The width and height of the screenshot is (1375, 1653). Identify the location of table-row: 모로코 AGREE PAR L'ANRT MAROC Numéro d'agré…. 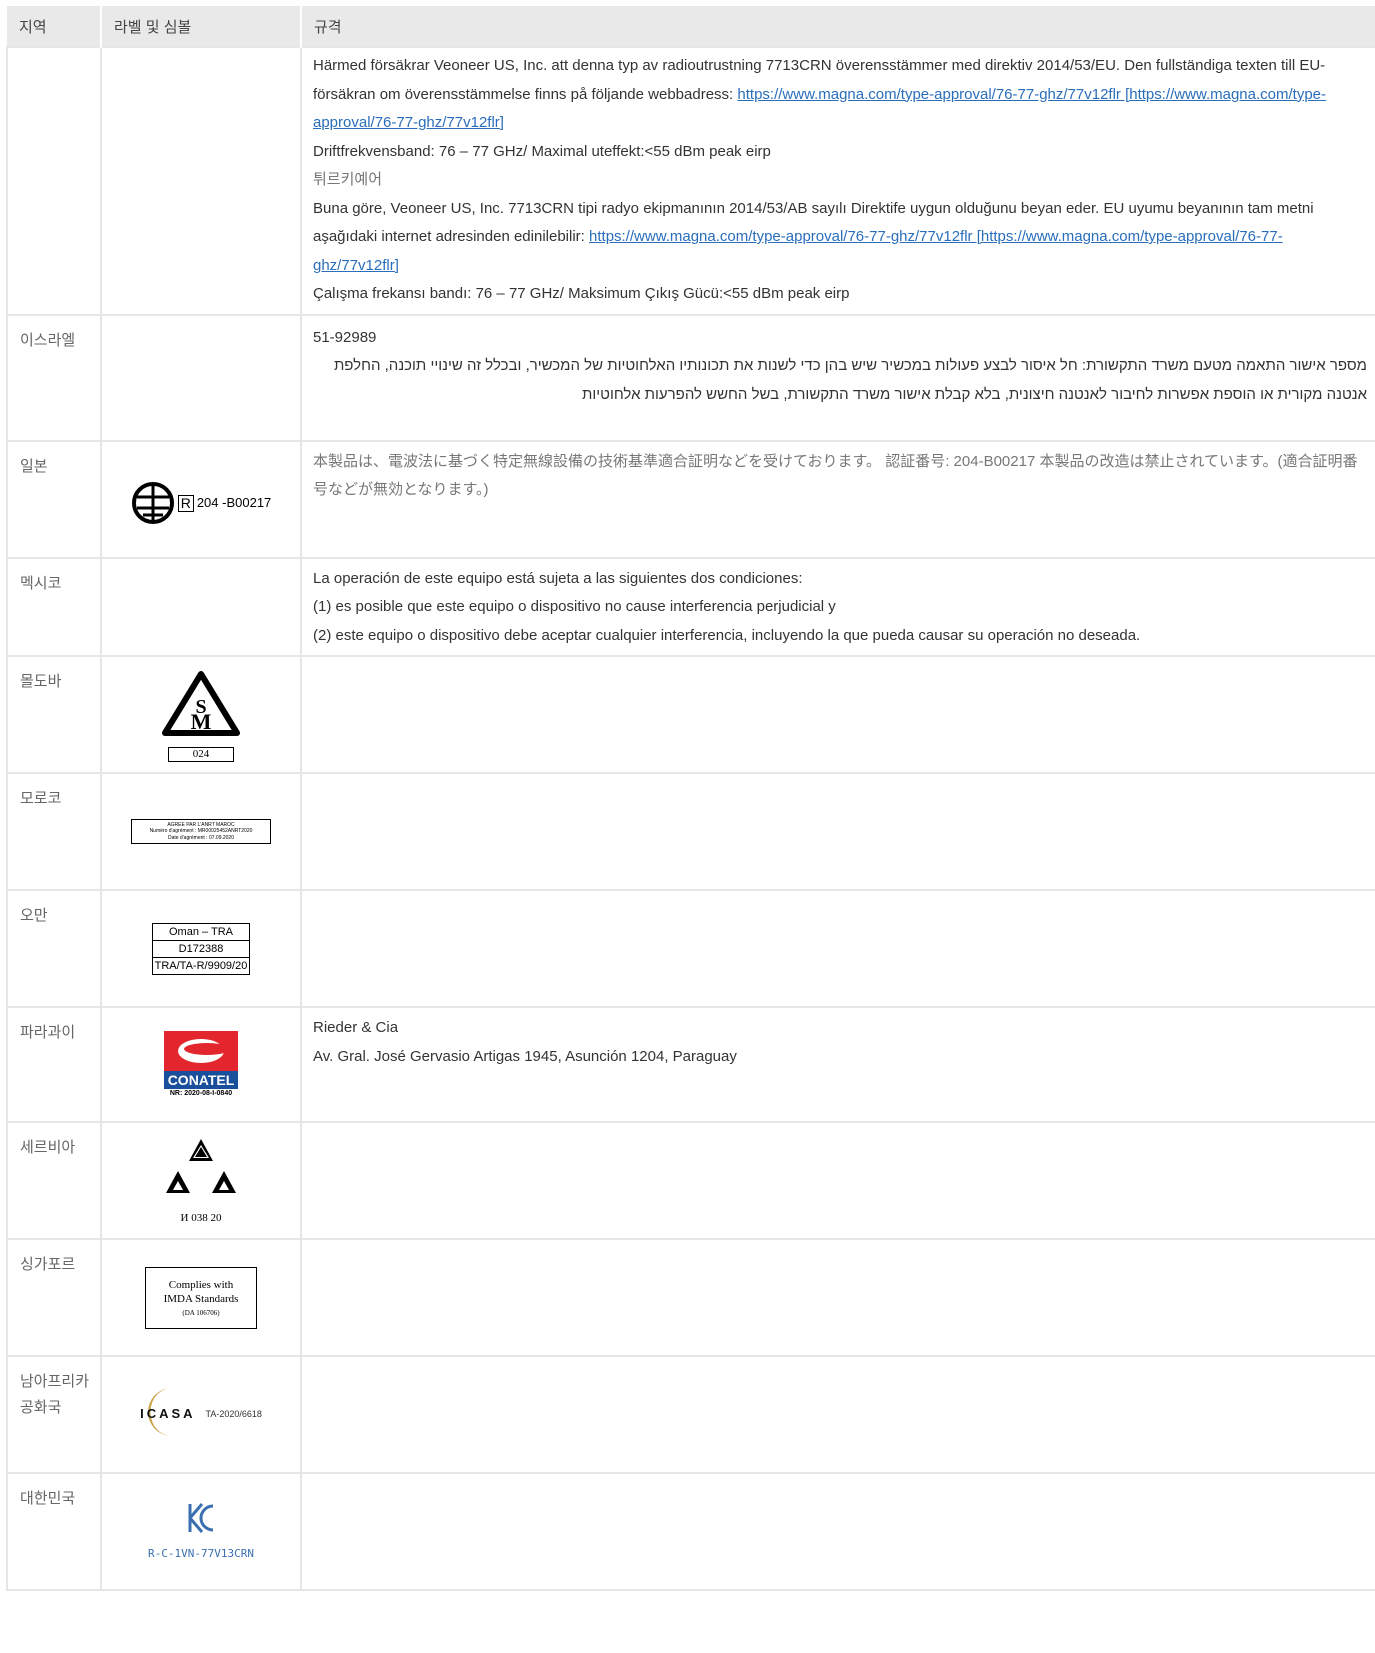
(690, 831).